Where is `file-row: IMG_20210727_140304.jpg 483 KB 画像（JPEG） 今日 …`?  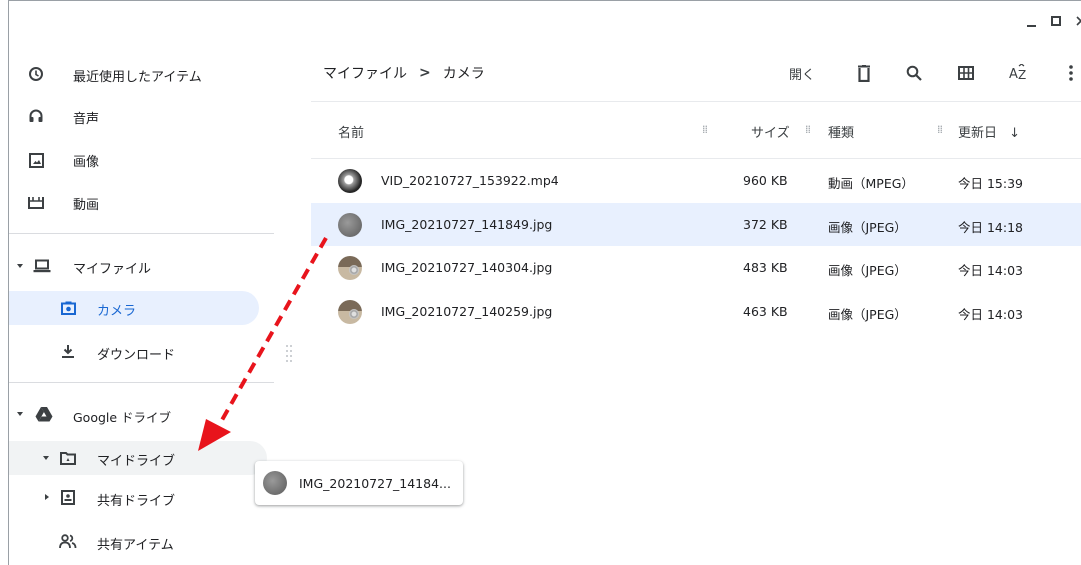
file-row: IMG_20210727_140304.jpg 483 KB 画像（JPEG） 今日 … is located at coordinates (696, 267).